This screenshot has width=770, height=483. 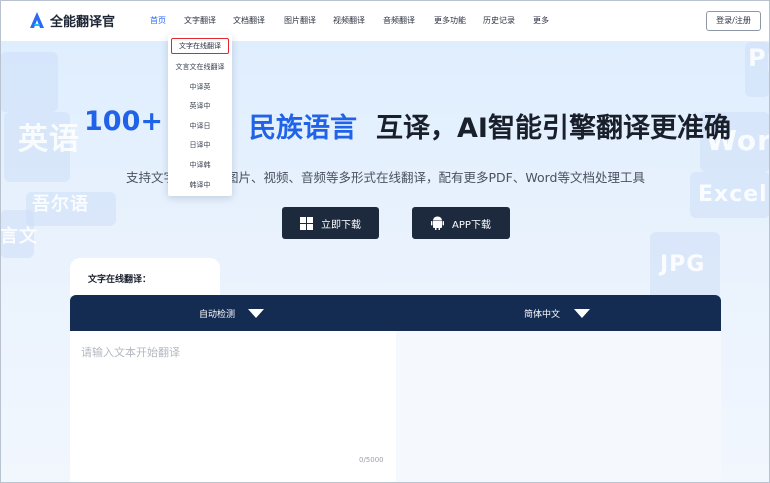 I want to click on download-button-label: 立即下载, so click(x=341, y=225).